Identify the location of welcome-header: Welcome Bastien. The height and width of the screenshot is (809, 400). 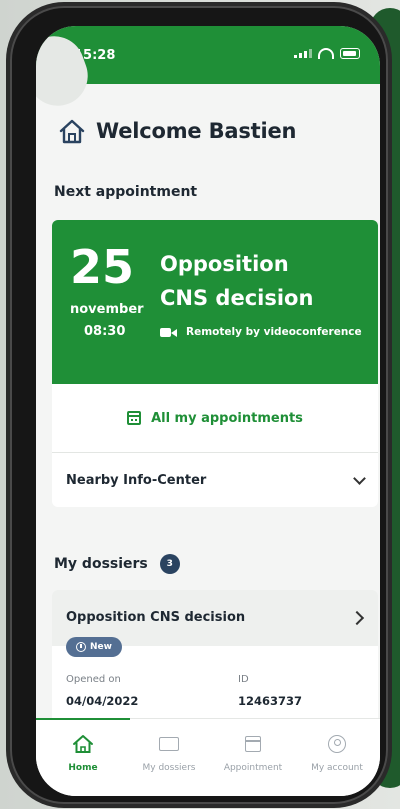
(177, 131).